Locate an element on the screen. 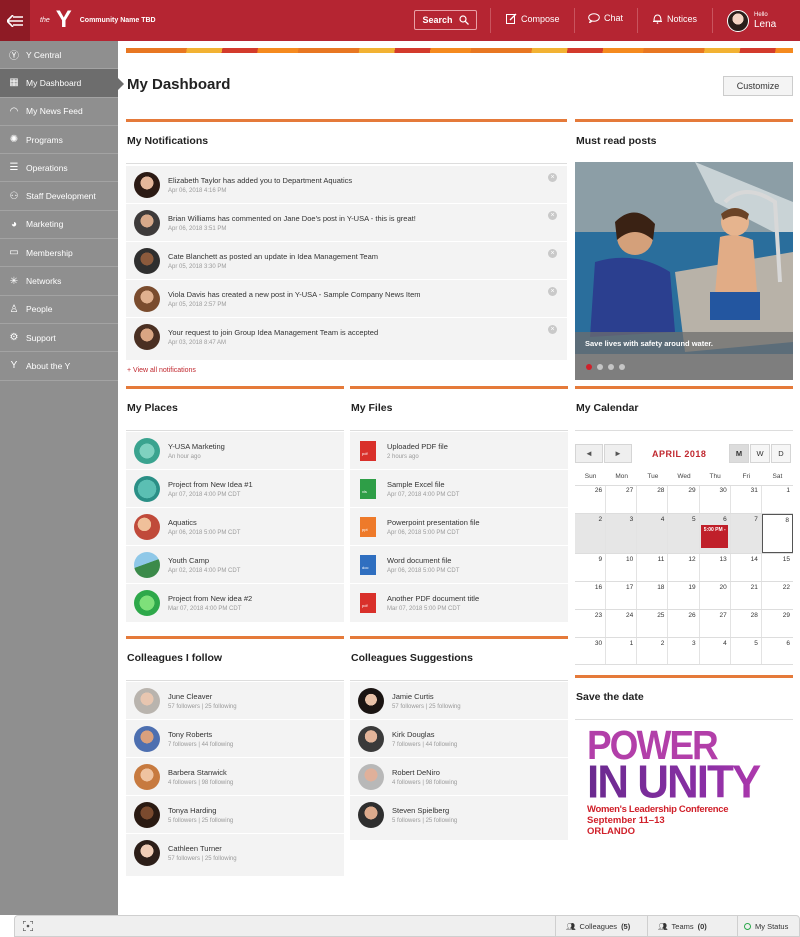 The image size is (800, 937). expand-icon is located at coordinates (28, 926).